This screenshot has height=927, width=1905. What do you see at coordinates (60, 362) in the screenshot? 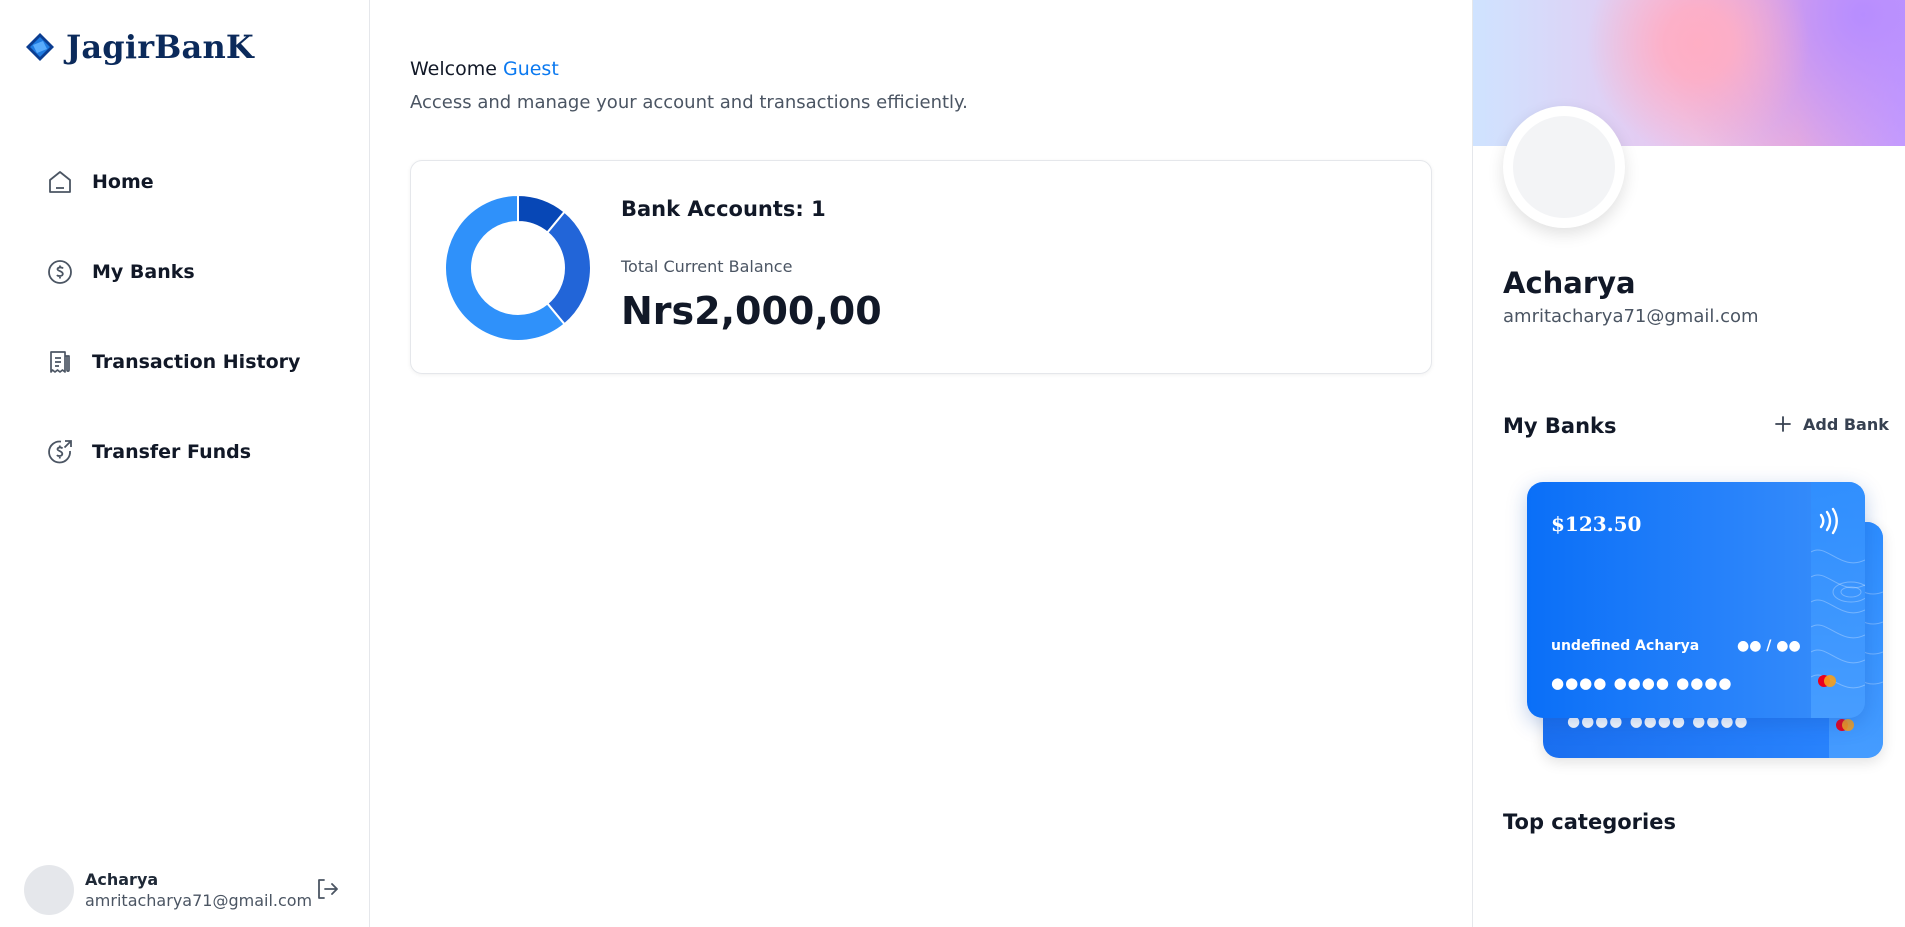
I see `receipt-icon` at bounding box center [60, 362].